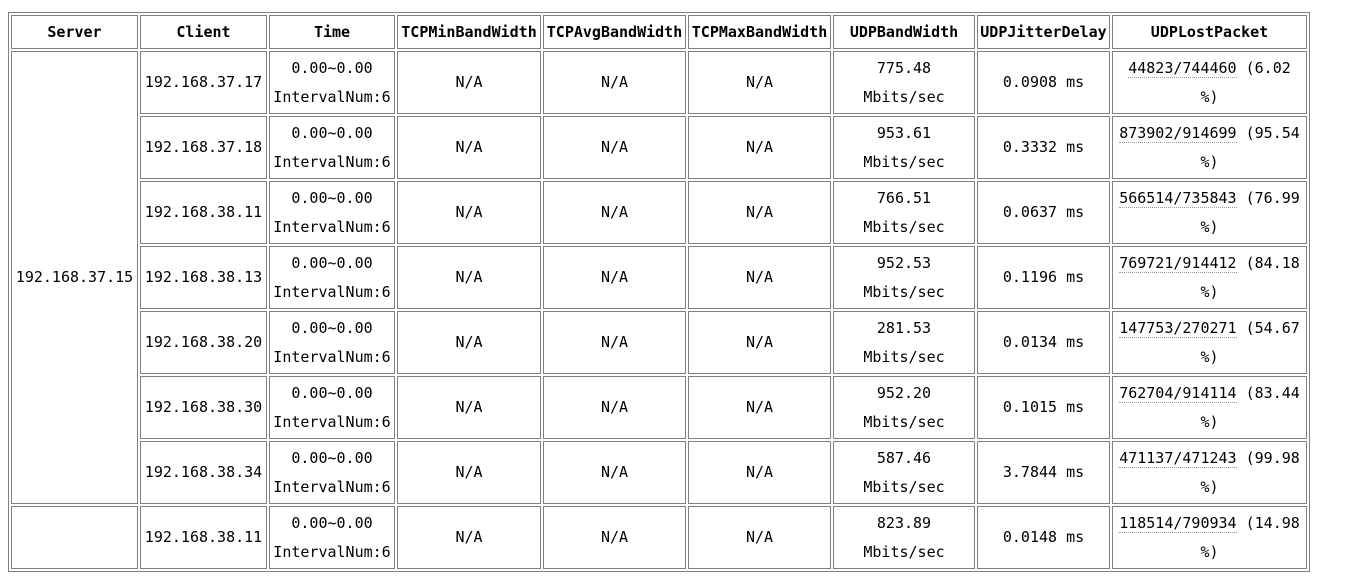 This screenshot has width=1361, height=581. Describe the element at coordinates (1043, 82) in the screenshot. I see `udp-jitter-delay-cell: 0.0908 ms` at that location.